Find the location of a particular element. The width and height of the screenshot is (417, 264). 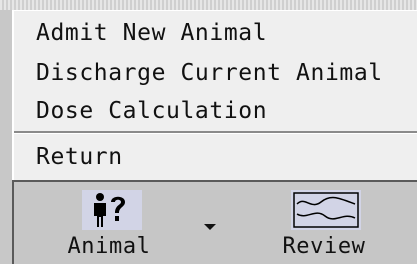

left-edge is located at coordinates (6, 221).